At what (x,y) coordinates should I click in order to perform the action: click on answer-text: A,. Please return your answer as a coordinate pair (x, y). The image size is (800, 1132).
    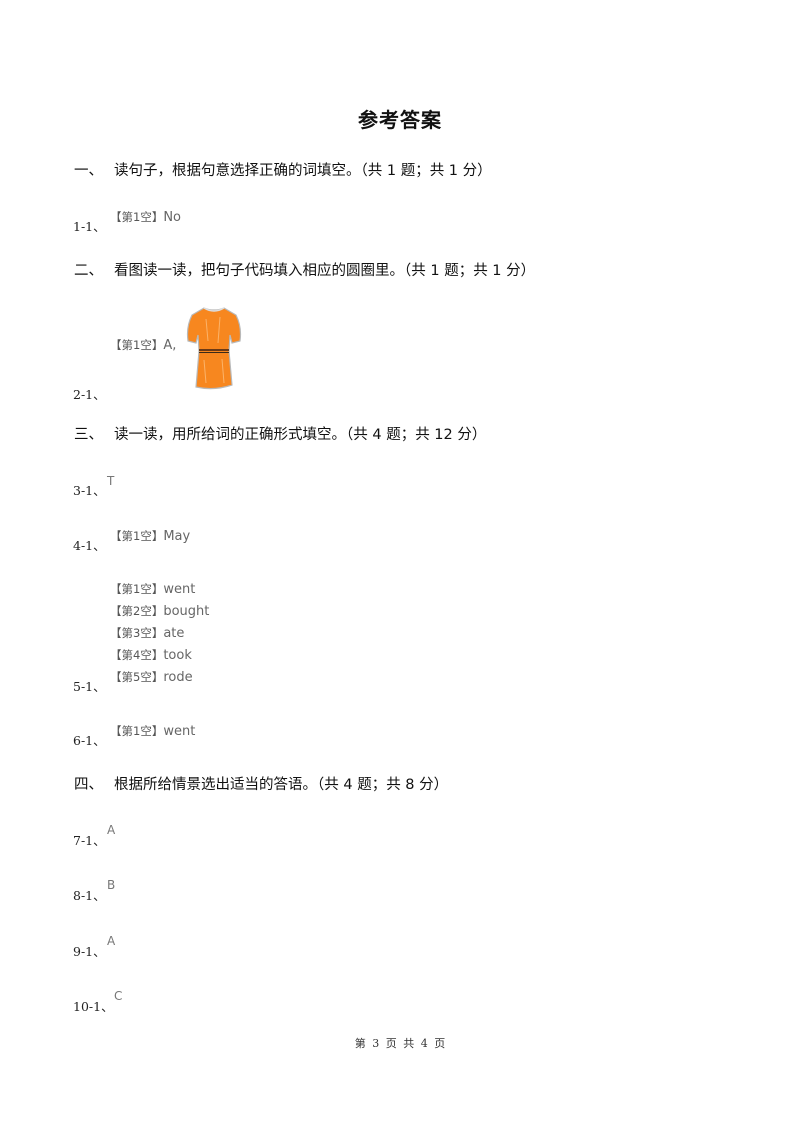
    Looking at the image, I should click on (170, 345).